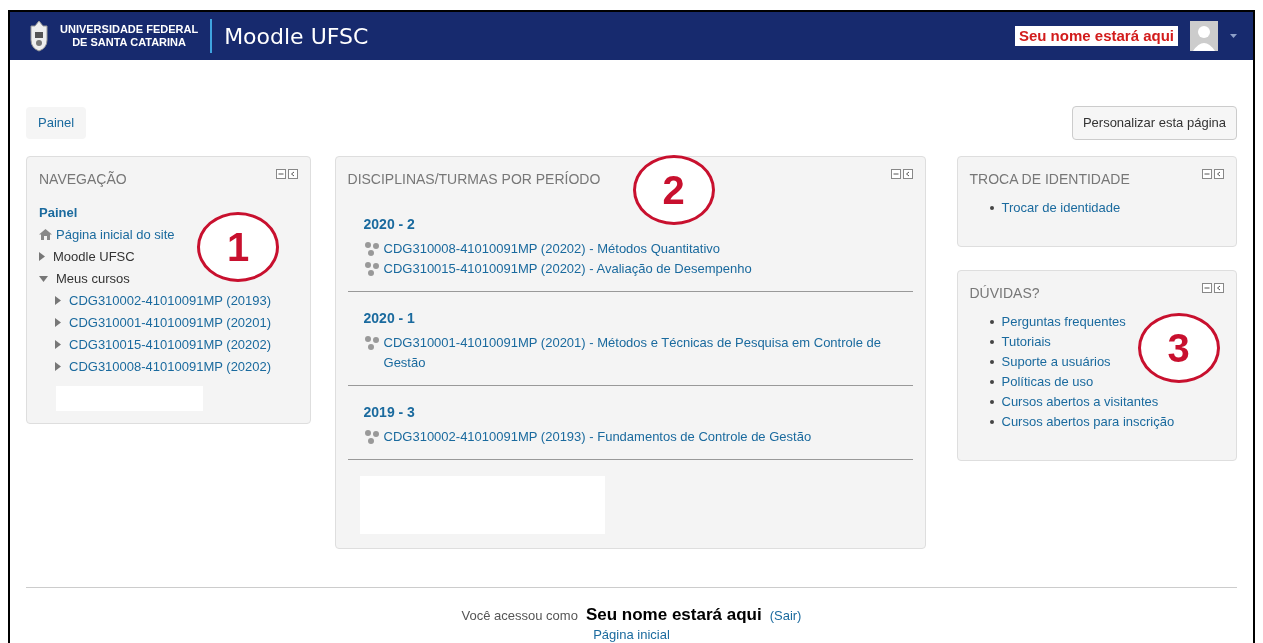  I want to click on annotation-circle: 3, so click(1178, 347).